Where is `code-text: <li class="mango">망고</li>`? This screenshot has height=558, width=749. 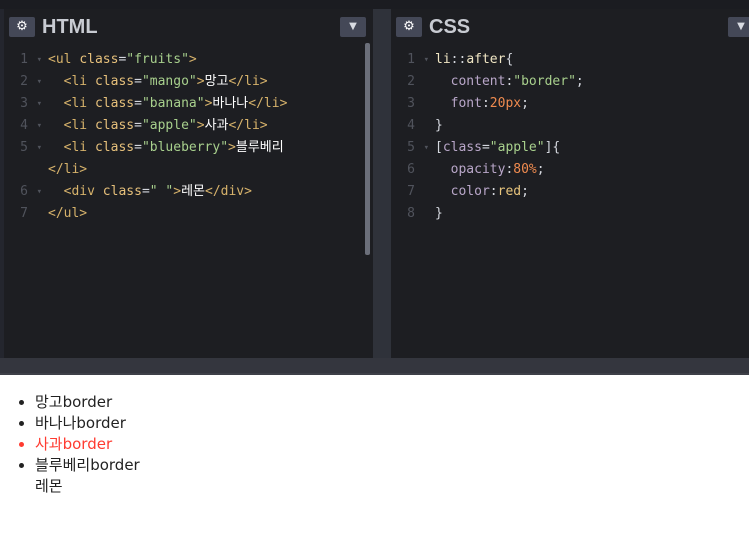
code-text: <li class="mango">망고</li> is located at coordinates (158, 82).